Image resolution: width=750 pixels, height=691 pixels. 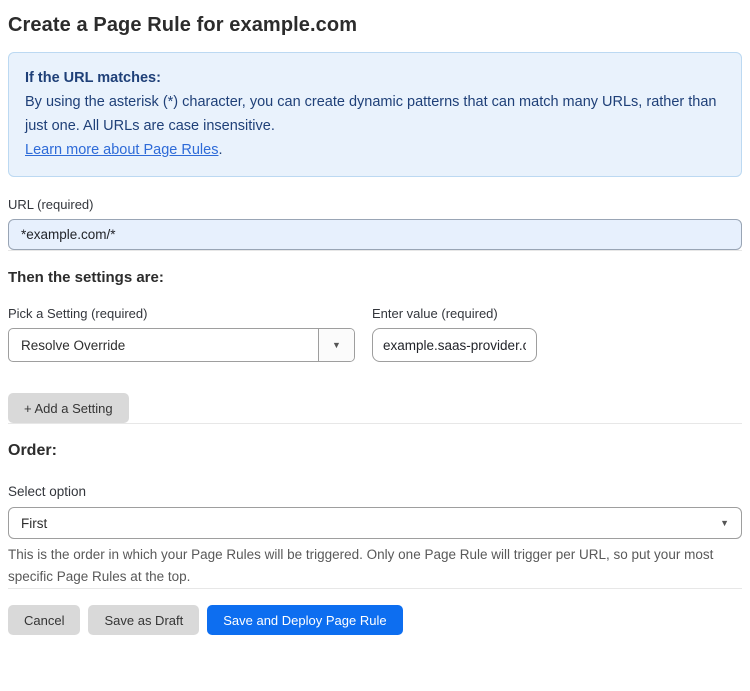 What do you see at coordinates (435, 313) in the screenshot?
I see `value-field-label: Enter value (required)` at bounding box center [435, 313].